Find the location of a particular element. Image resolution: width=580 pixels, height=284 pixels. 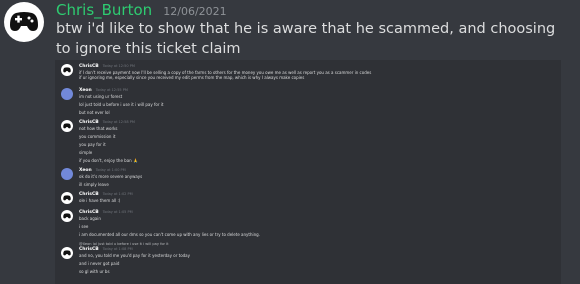

message-timestamp: 12/06/2021 is located at coordinates (195, 11).